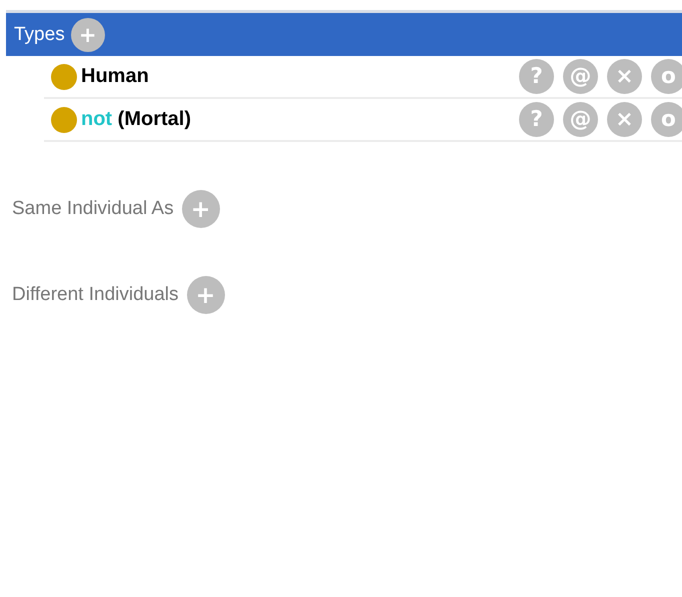 This screenshot has height=597, width=682. I want to click on type-label: not (Mortal), so click(136, 119).